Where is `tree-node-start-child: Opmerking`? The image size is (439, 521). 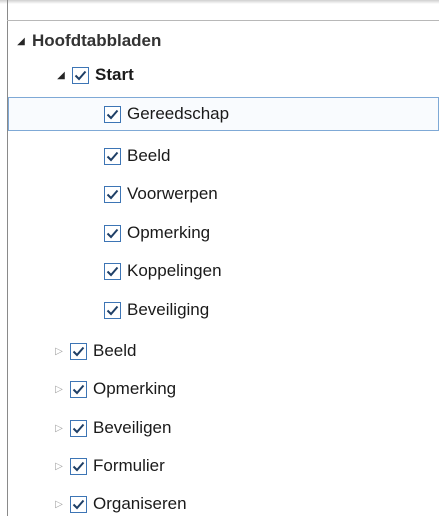 tree-node-start-child: Opmerking is located at coordinates (223, 233).